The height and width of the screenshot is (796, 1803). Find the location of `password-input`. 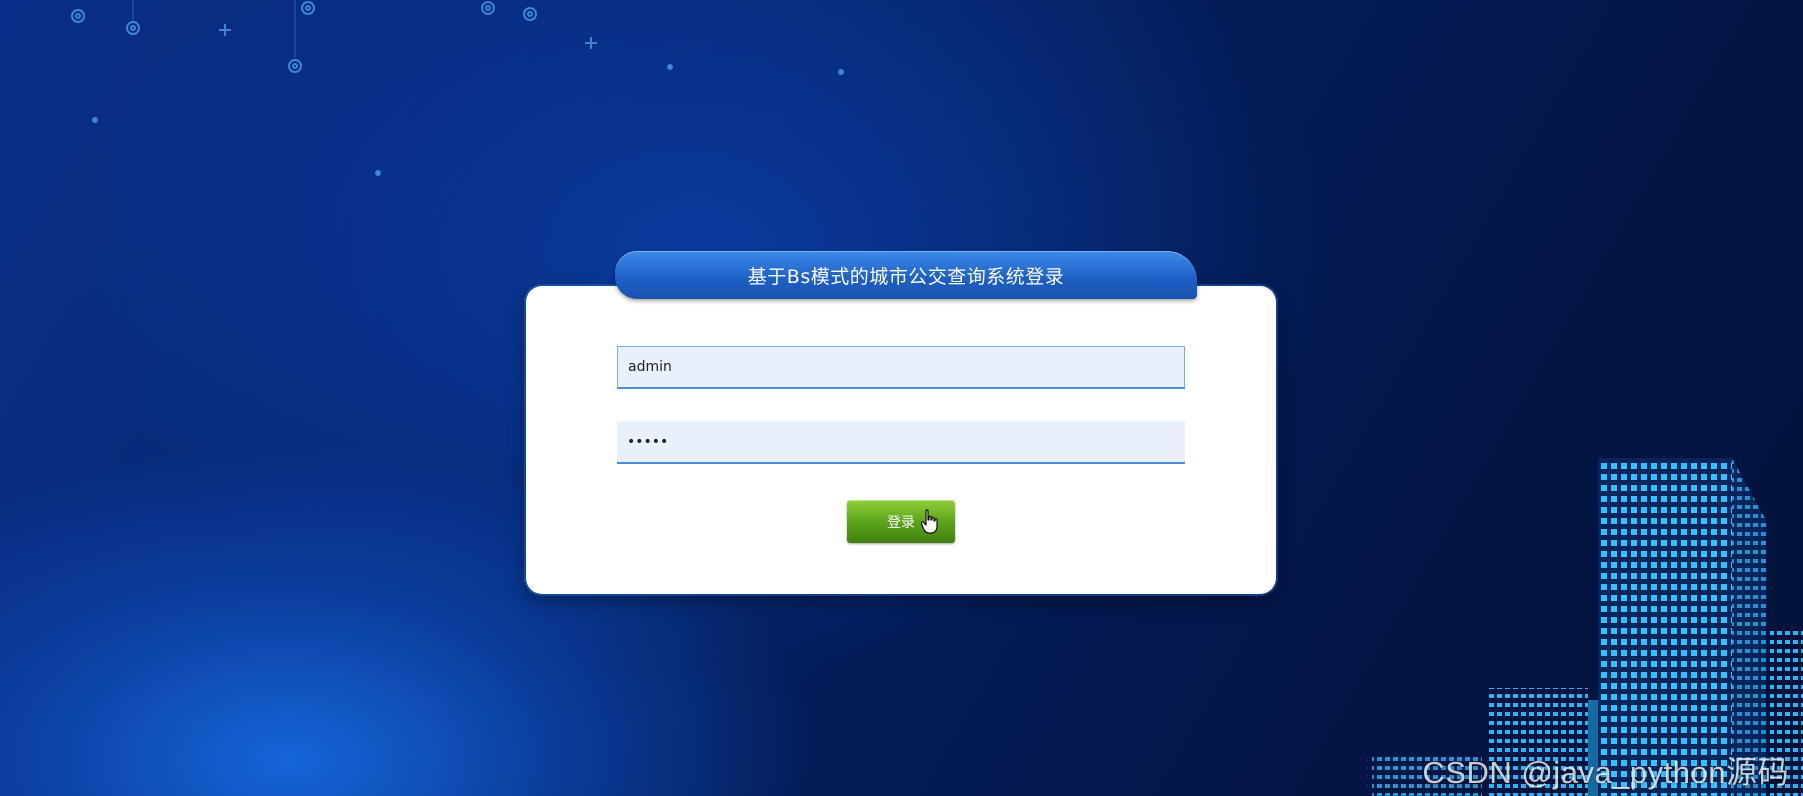

password-input is located at coordinates (901, 442).